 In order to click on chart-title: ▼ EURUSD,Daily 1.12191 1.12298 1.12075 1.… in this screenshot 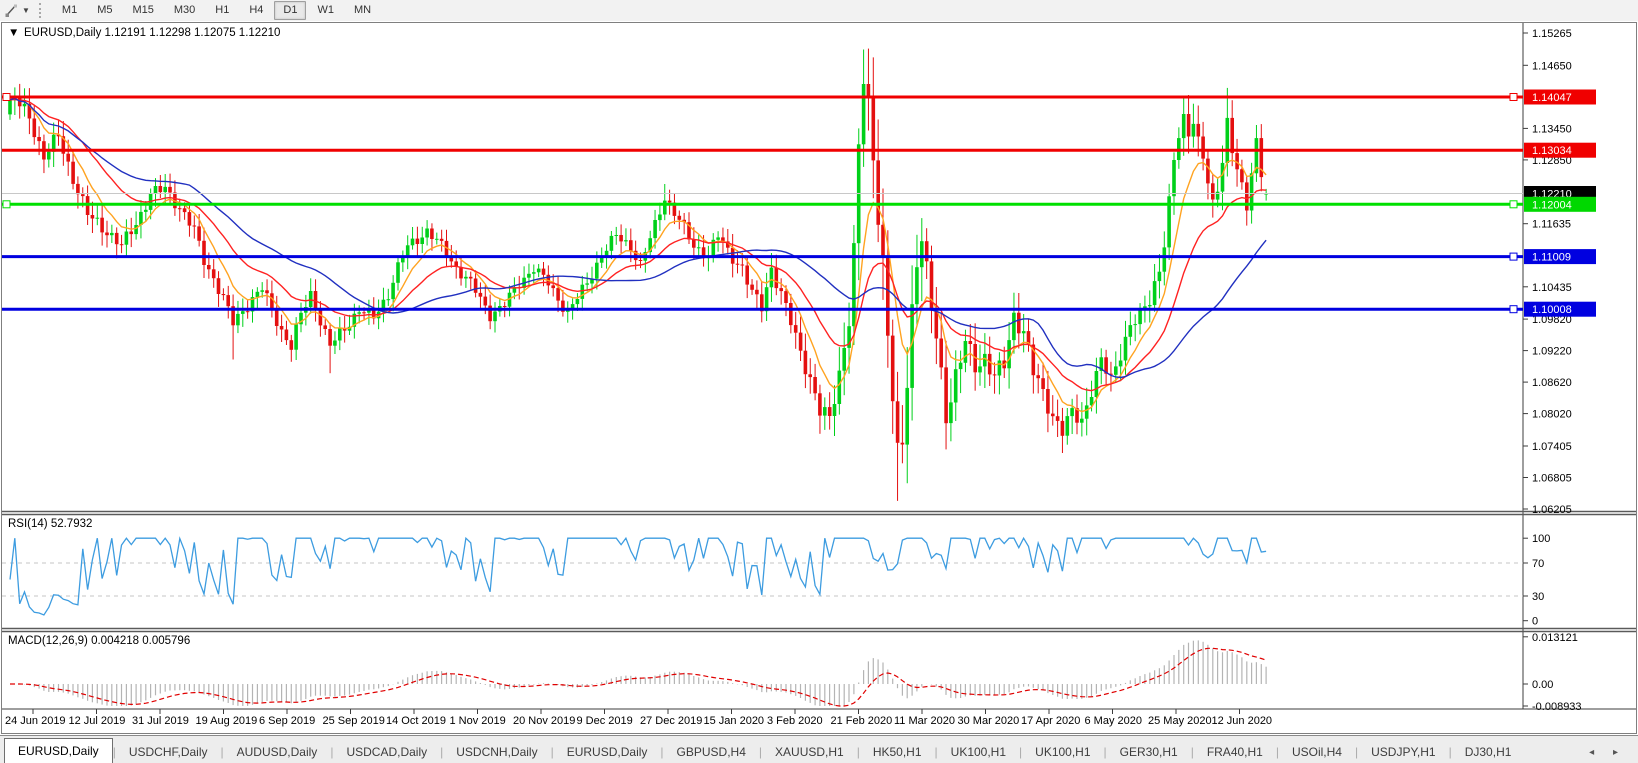, I will do `click(144, 33)`.